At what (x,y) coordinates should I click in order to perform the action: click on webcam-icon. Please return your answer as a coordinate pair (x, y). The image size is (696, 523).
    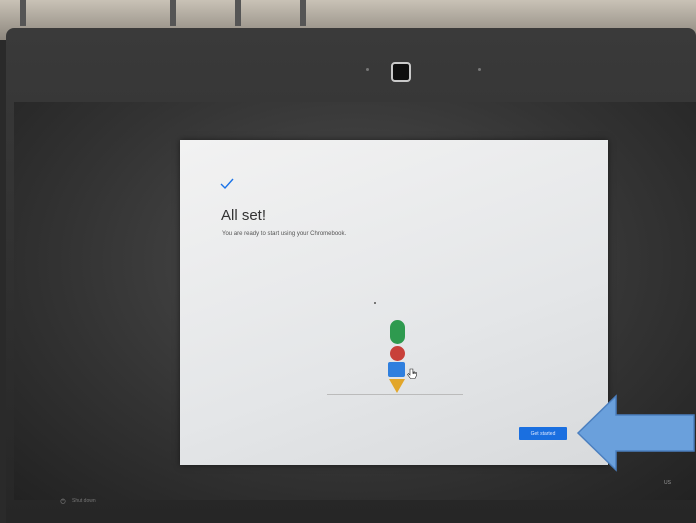
    Looking at the image, I should click on (401, 72).